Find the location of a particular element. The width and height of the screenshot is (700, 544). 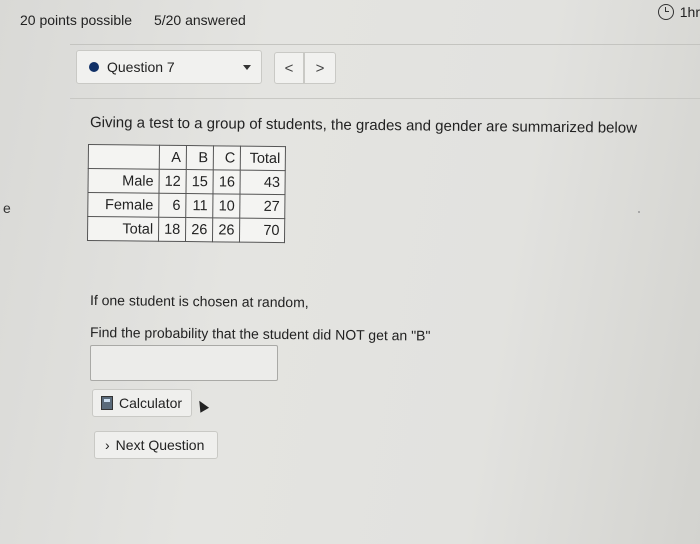

next-question-arrow-button: > is located at coordinates (320, 68).